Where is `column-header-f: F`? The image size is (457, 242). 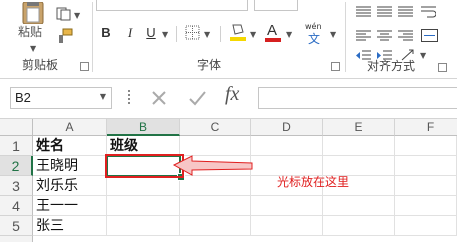 column-header-f: F is located at coordinates (426, 127).